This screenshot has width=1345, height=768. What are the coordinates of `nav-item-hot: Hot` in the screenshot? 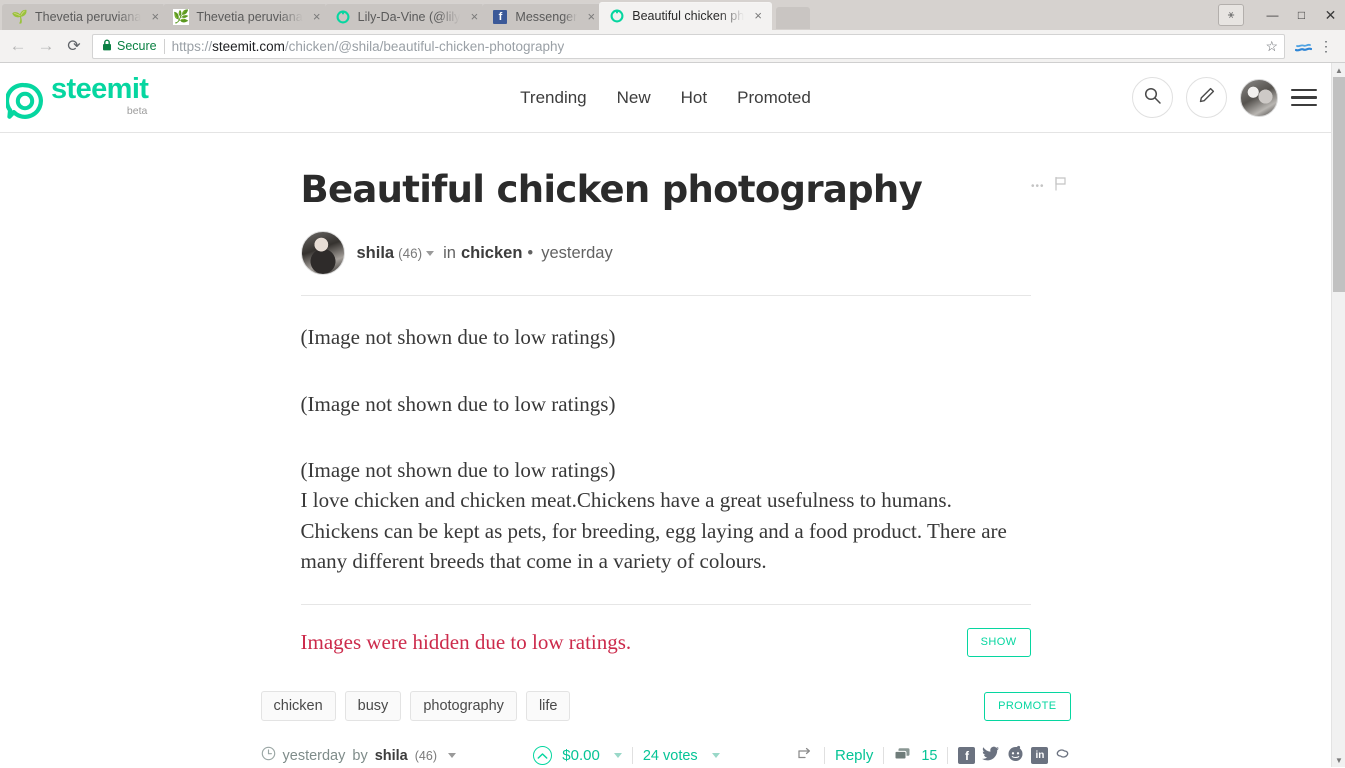 It's located at (694, 98).